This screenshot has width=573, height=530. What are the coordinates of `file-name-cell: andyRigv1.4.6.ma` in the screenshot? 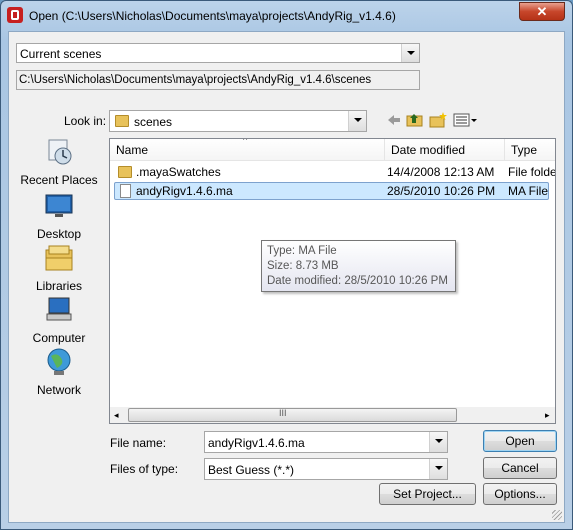 It's located at (184, 191).